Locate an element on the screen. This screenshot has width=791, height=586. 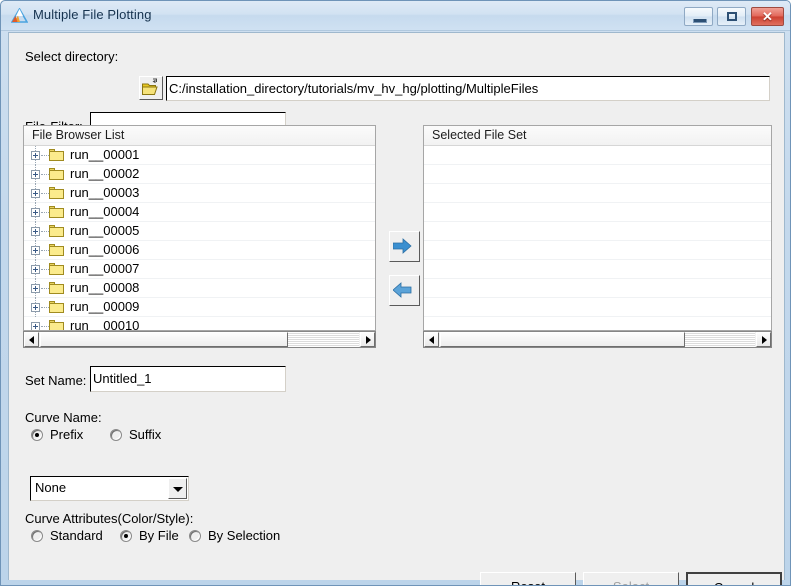
curve-name-prefix-radio: Prefix is located at coordinates (70, 435).